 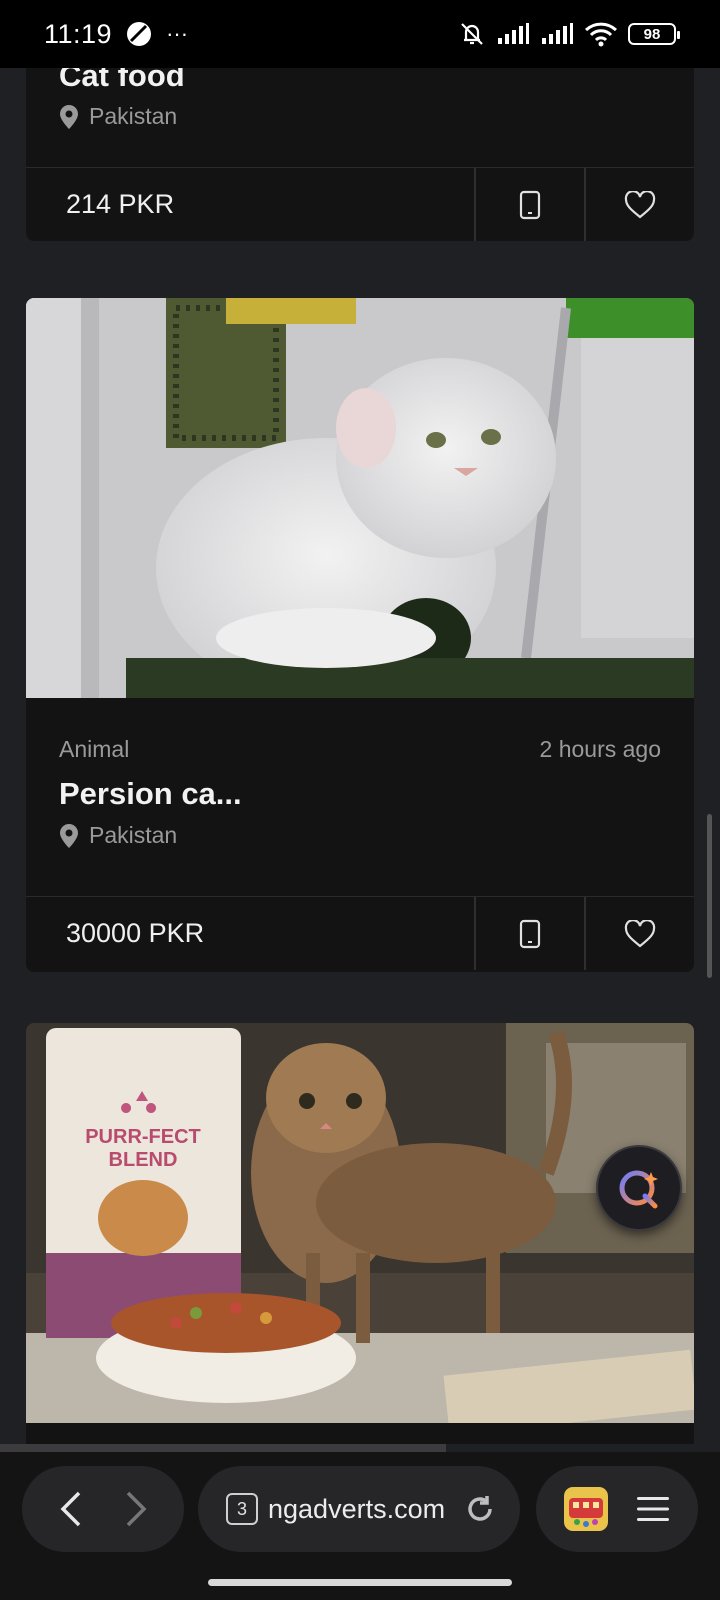 I want to click on listing-price: 30000 PKR, so click(x=135, y=933).